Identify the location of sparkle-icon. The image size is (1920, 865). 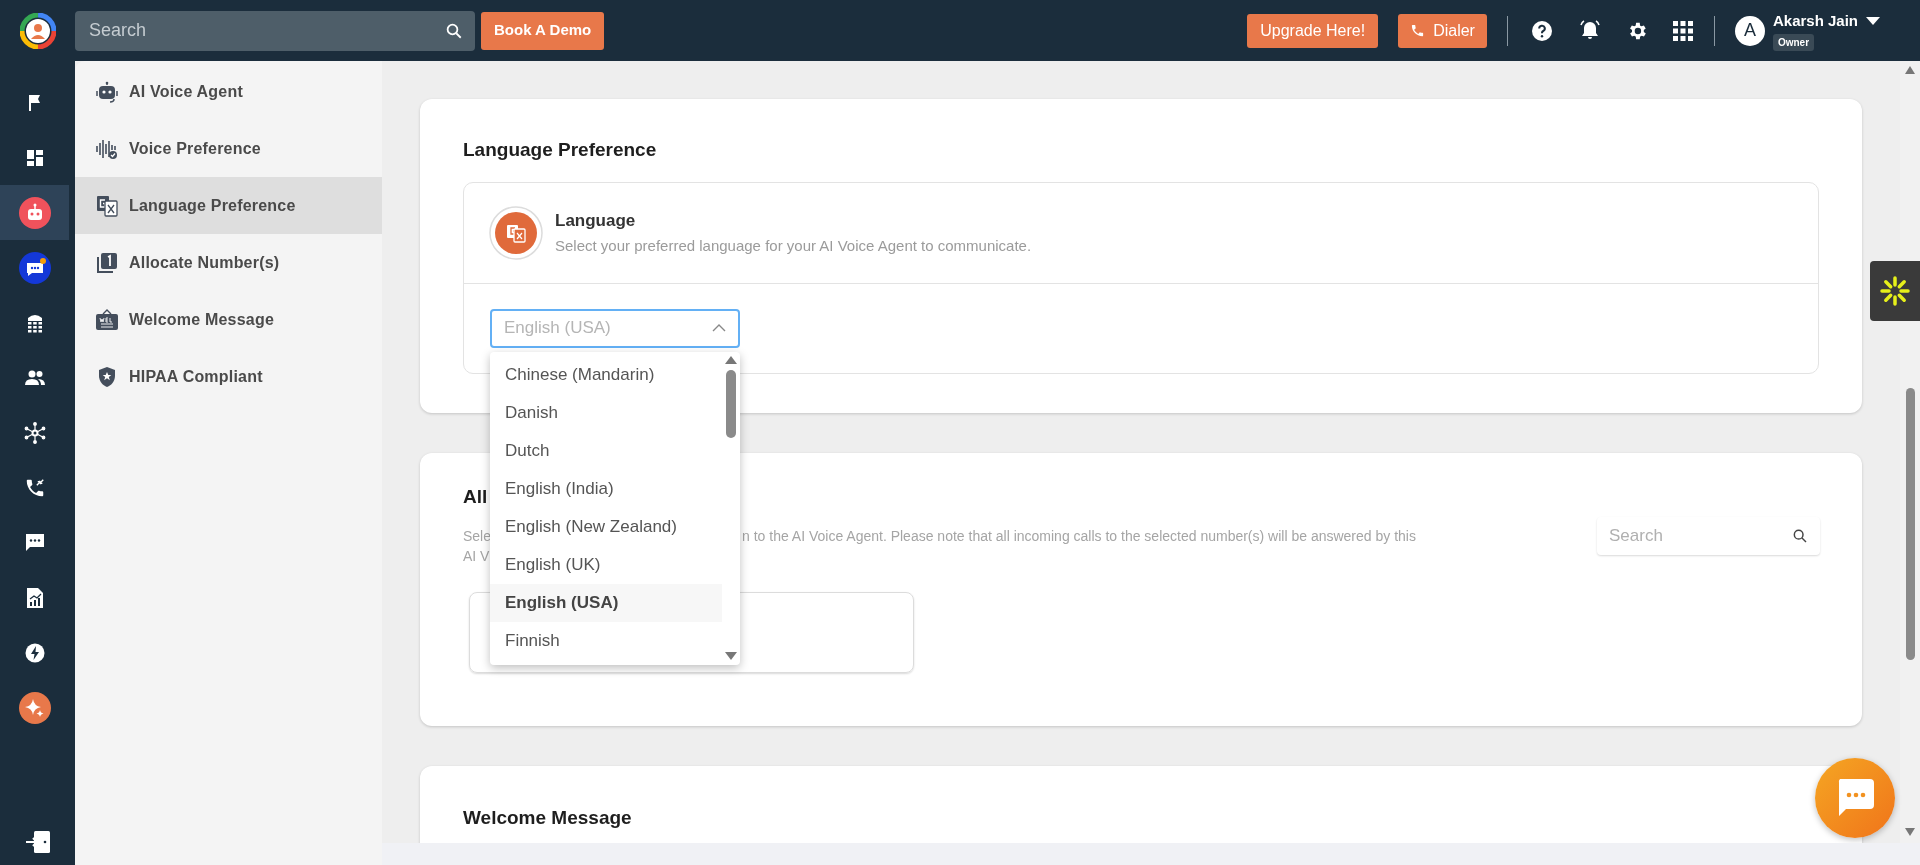
(34, 707).